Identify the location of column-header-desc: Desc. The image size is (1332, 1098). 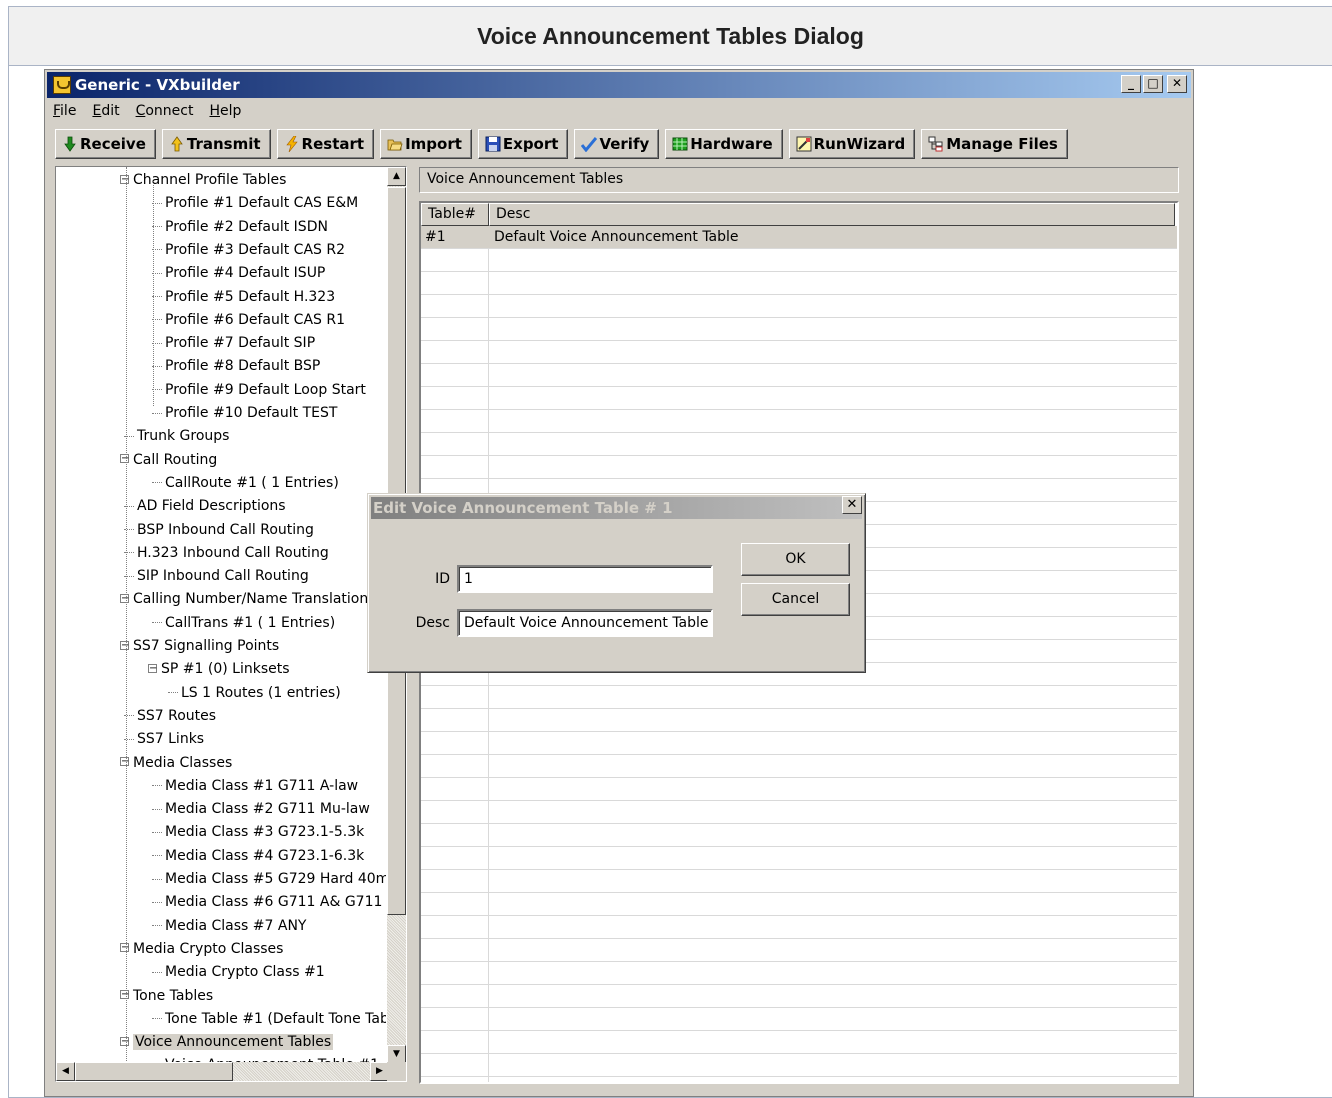
(832, 214).